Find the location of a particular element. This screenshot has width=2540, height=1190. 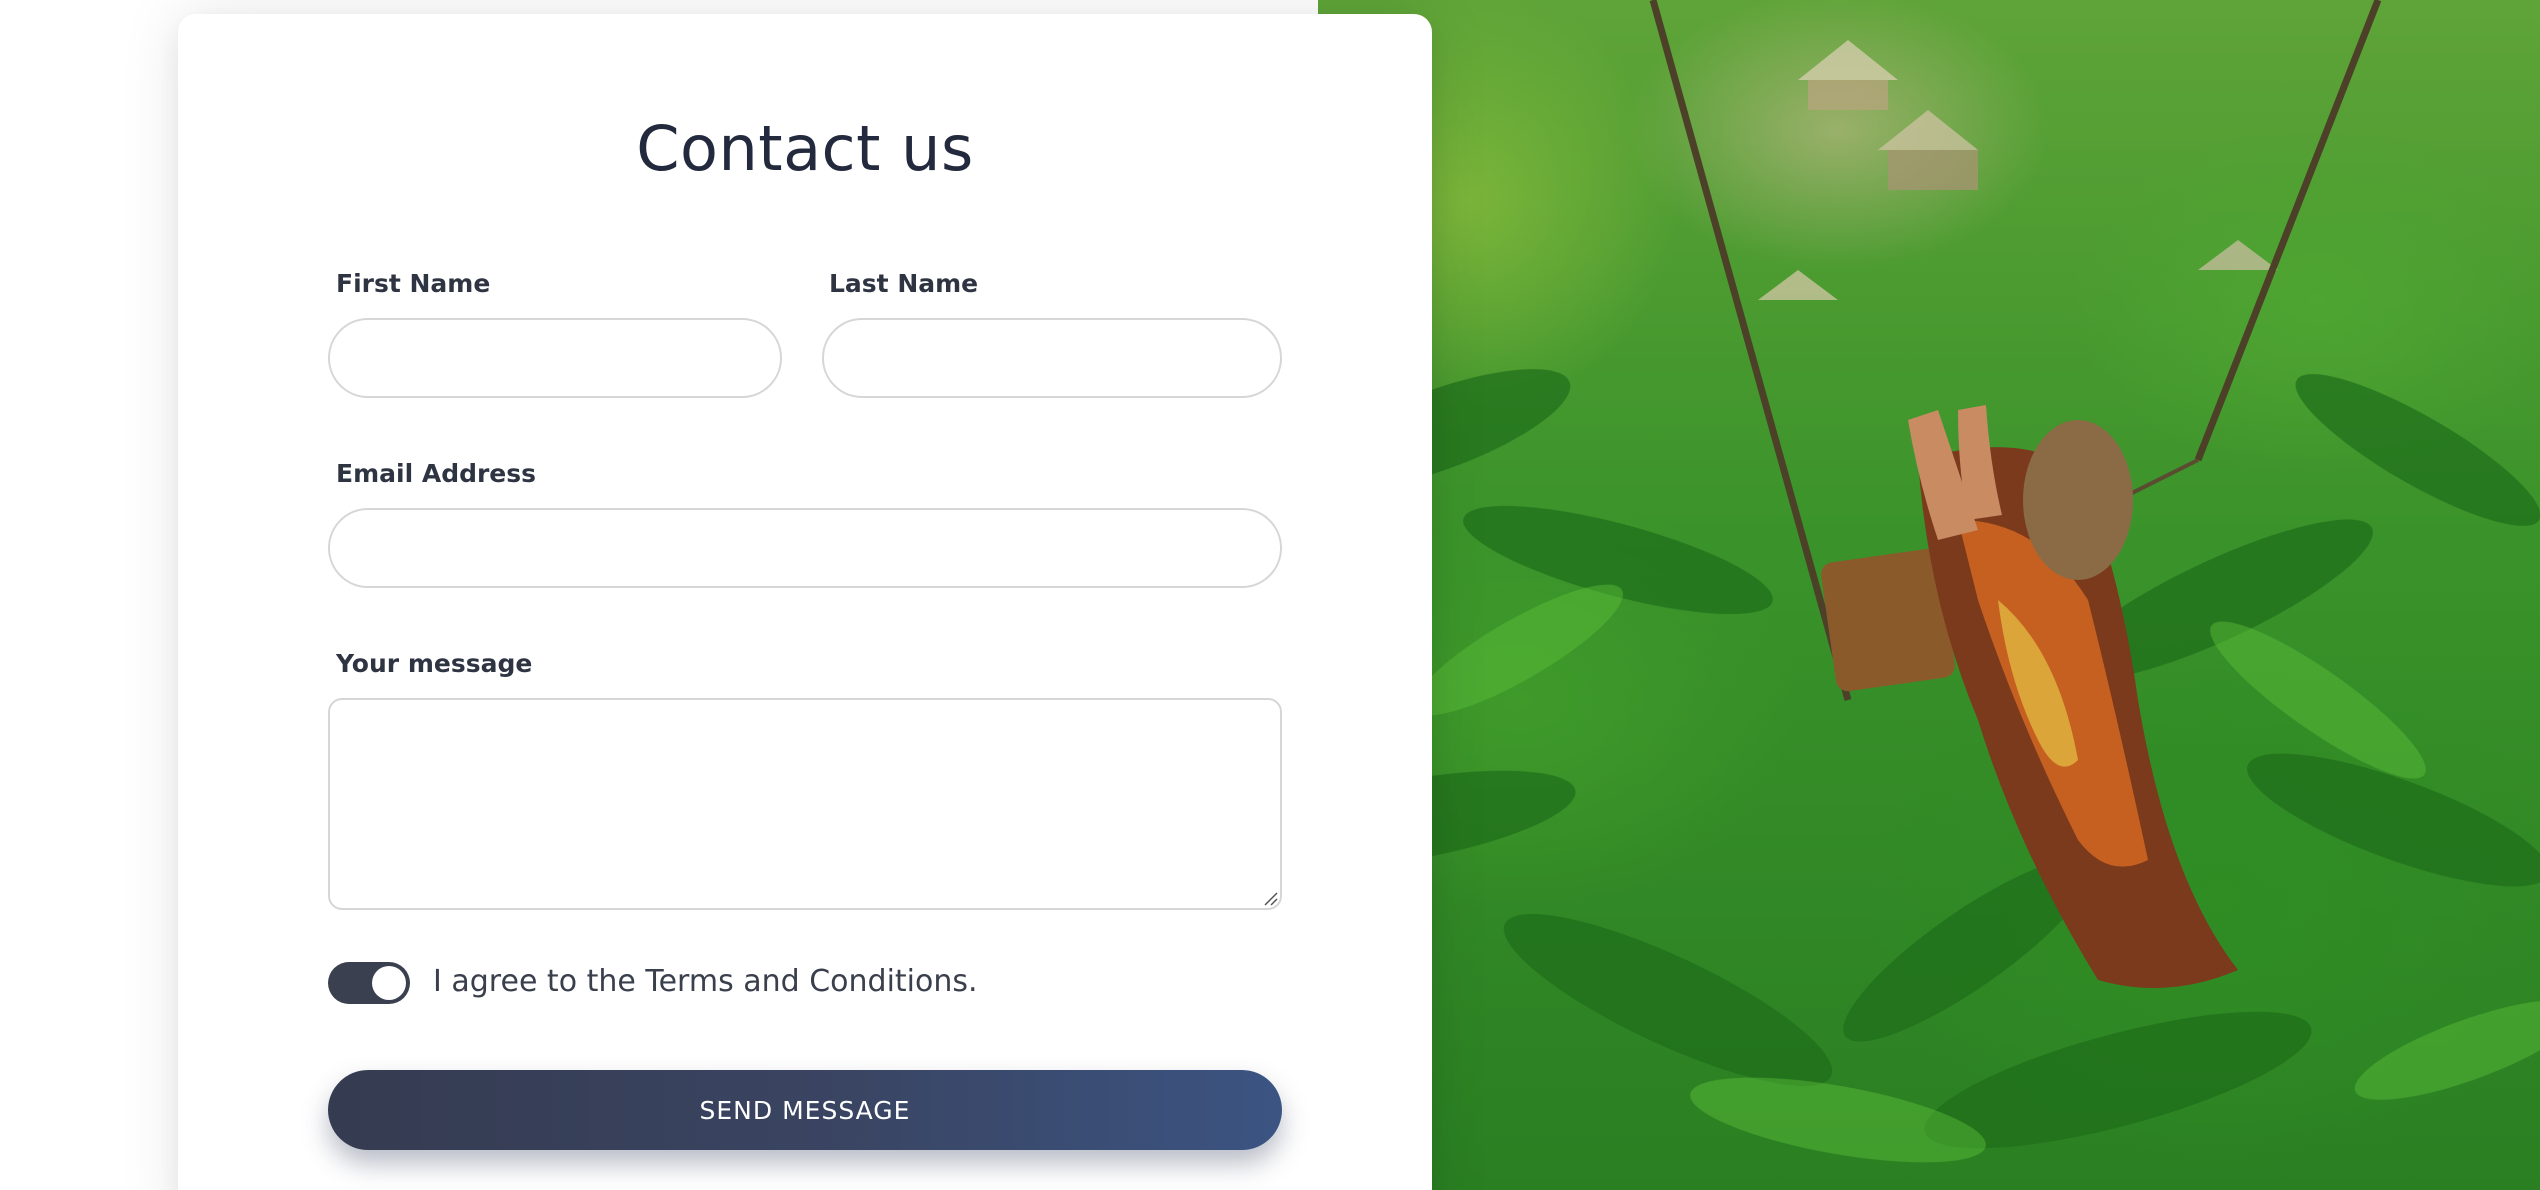

page-title: Contact us is located at coordinates (805, 148).